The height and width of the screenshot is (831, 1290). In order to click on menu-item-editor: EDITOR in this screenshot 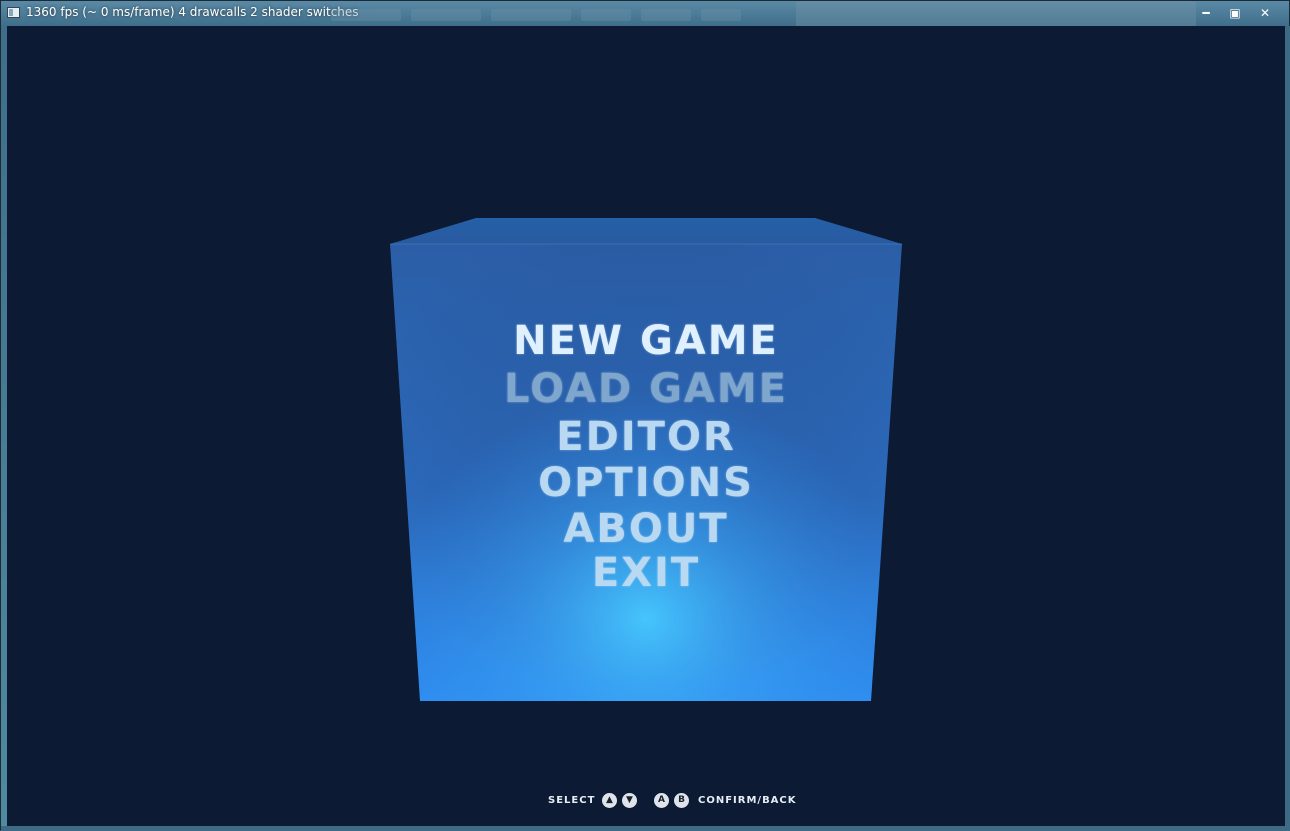, I will do `click(646, 437)`.